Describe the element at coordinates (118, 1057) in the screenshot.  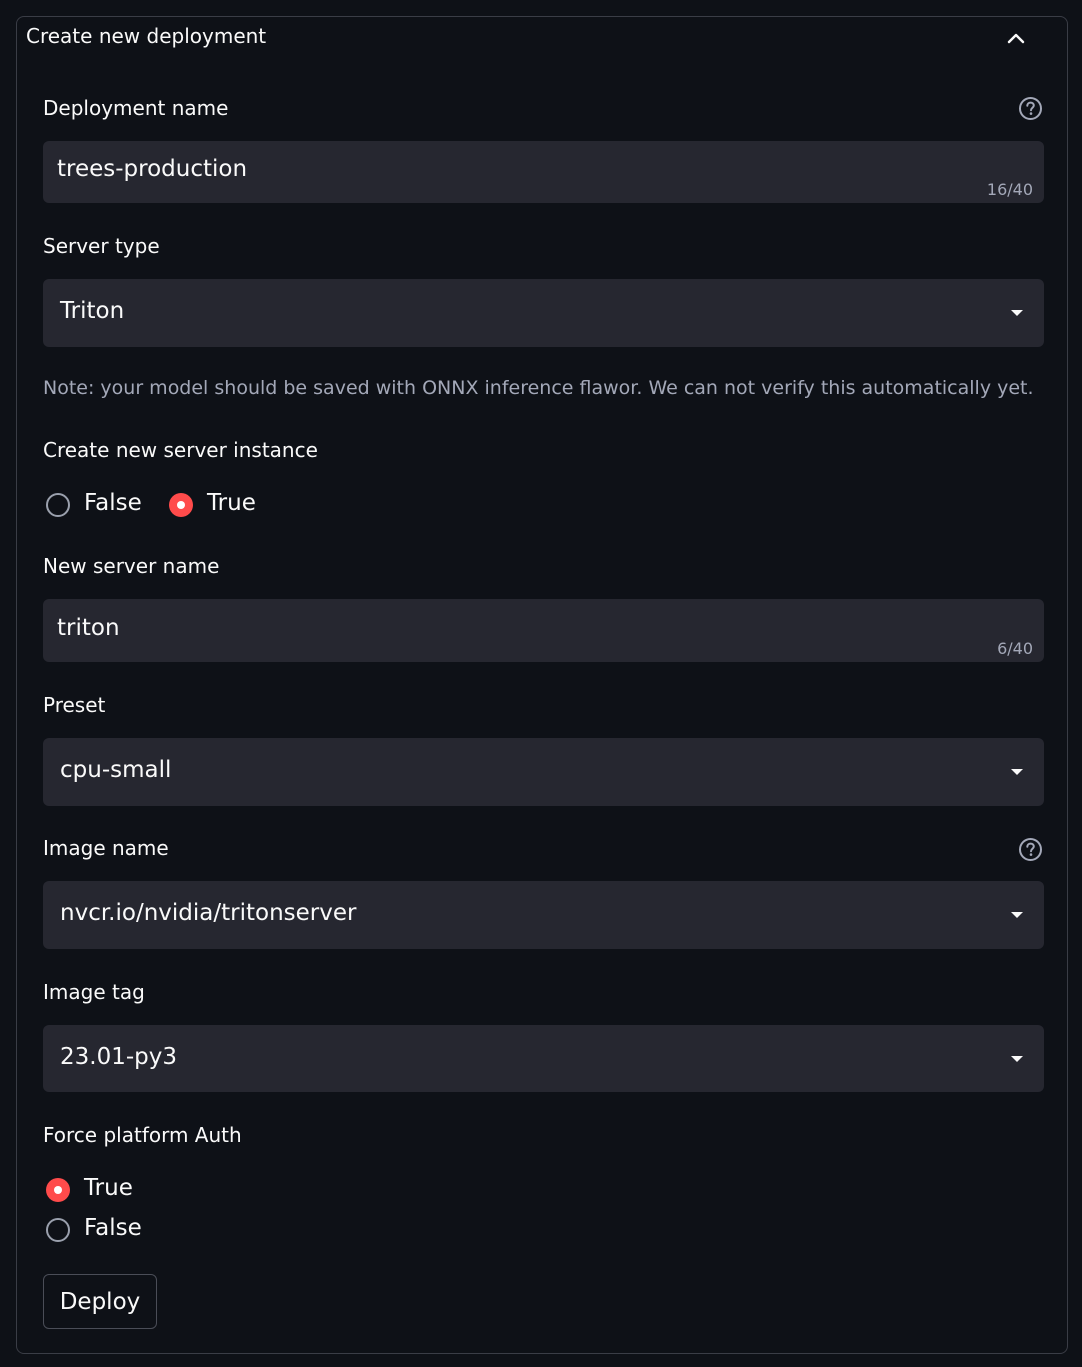
I see `image-tag-value: 23.01-py3` at that location.